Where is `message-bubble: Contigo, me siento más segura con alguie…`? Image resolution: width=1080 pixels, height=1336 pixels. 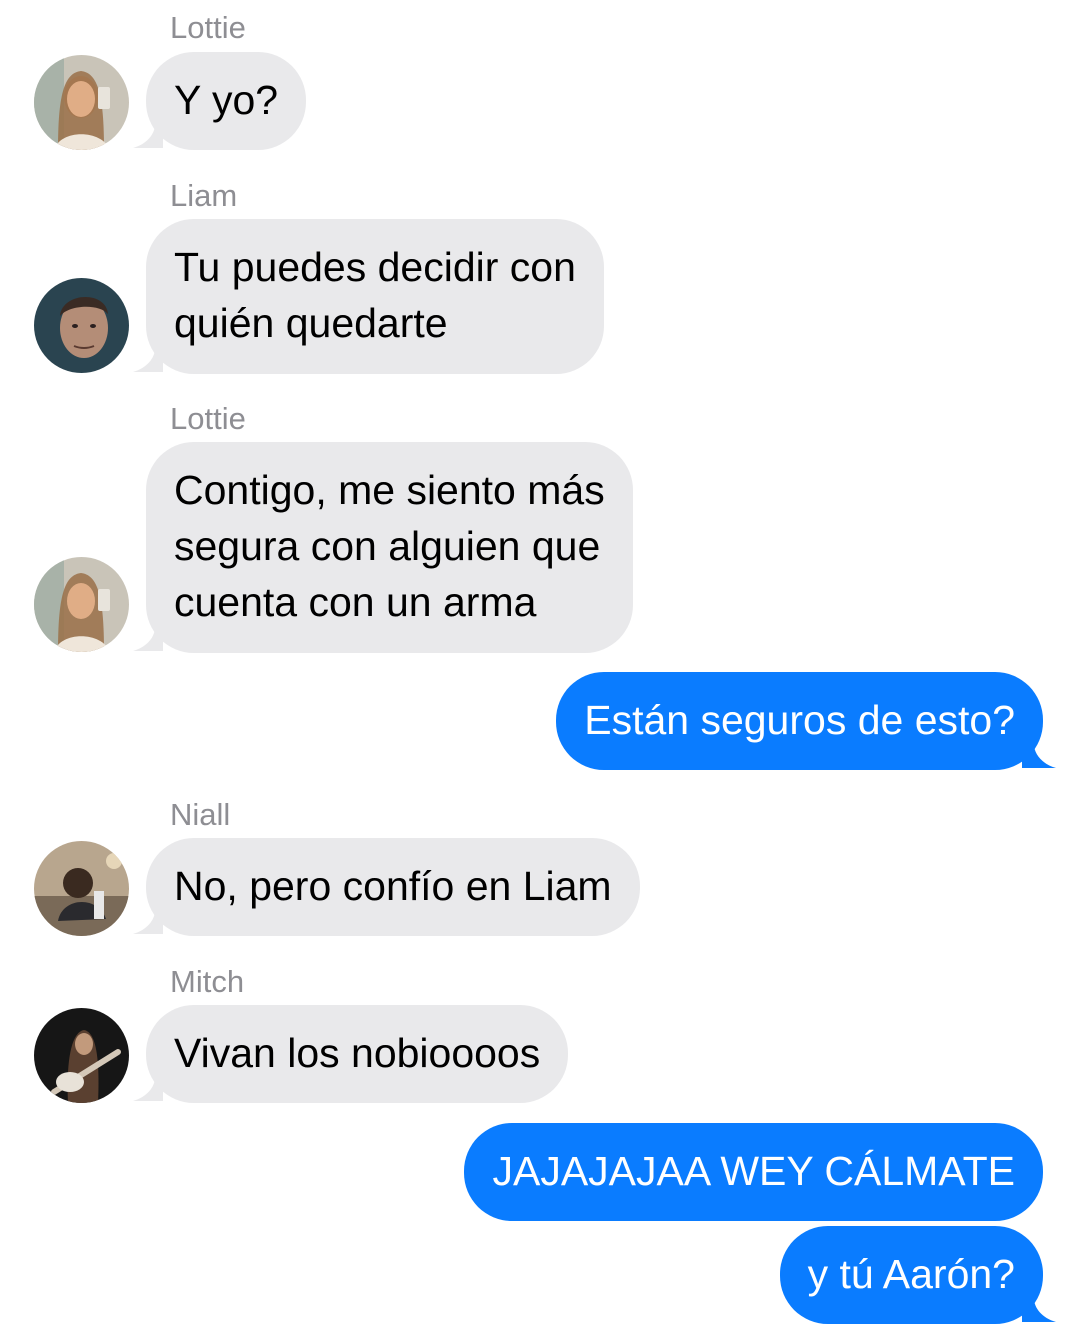
message-bubble: Contigo, me siento más segura con alguie… is located at coordinates (389, 547).